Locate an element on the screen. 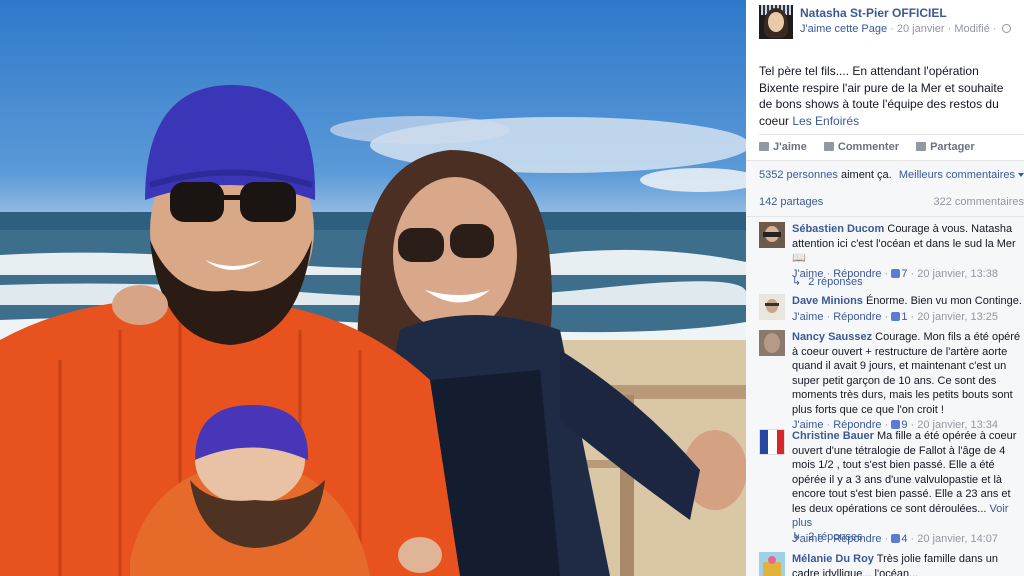  comment-author: Nancy Saussez is located at coordinates (832, 337).